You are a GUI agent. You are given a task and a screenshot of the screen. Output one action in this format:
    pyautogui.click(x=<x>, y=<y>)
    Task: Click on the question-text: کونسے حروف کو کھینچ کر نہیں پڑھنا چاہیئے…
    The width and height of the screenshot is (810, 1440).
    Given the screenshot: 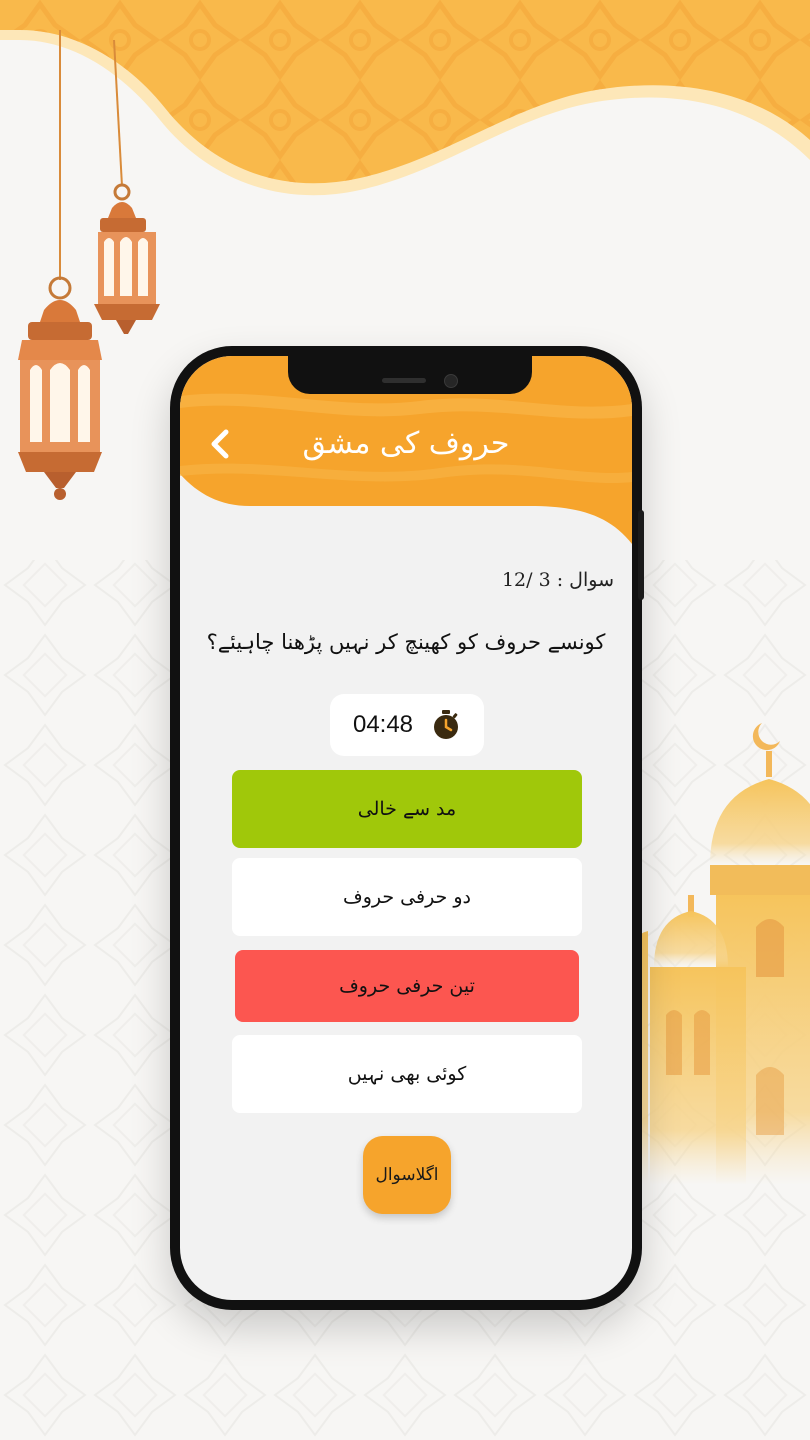 What is the action you would take?
    pyautogui.click(x=406, y=642)
    